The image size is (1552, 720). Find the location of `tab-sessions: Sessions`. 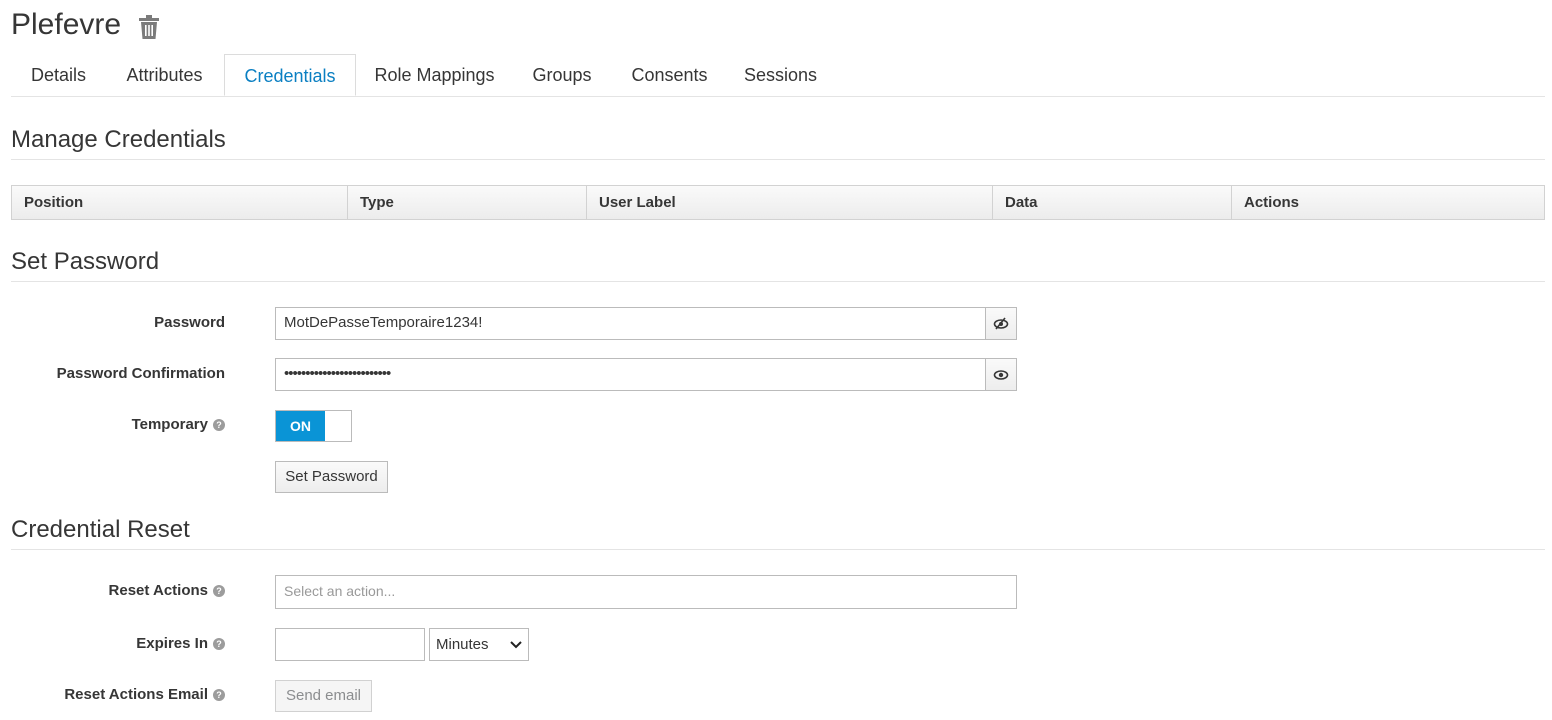

tab-sessions: Sessions is located at coordinates (780, 75).